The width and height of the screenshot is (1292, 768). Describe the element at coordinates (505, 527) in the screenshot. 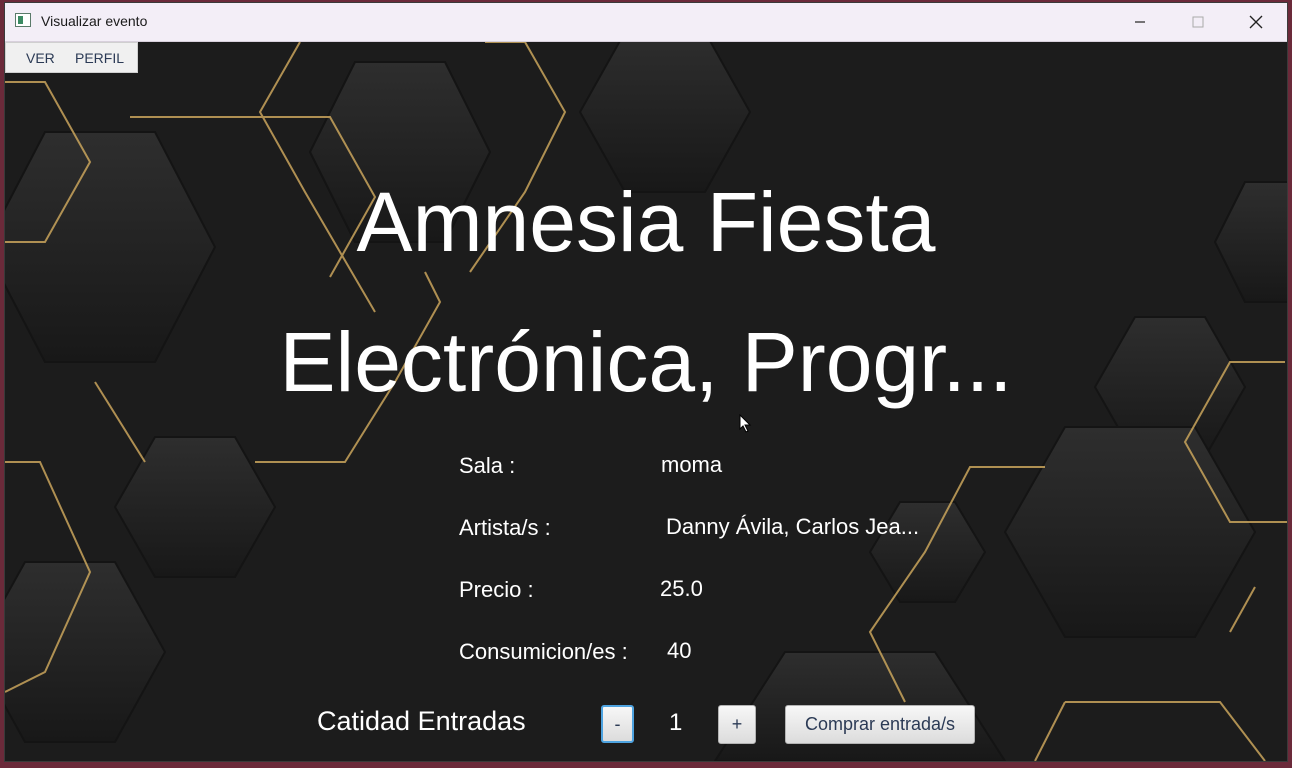

I see `artistas-label: Artista/s :` at that location.